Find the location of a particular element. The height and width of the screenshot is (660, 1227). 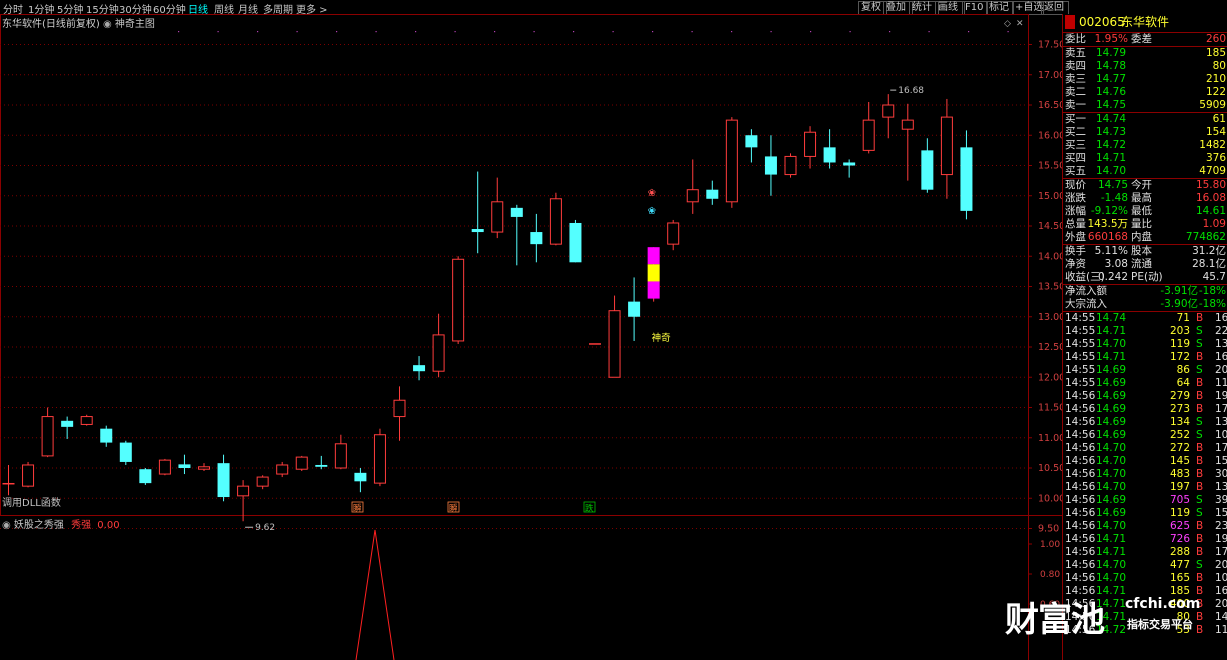

tick-row: 14:5614.69 705 S 39 is located at coordinates (1145, 500).